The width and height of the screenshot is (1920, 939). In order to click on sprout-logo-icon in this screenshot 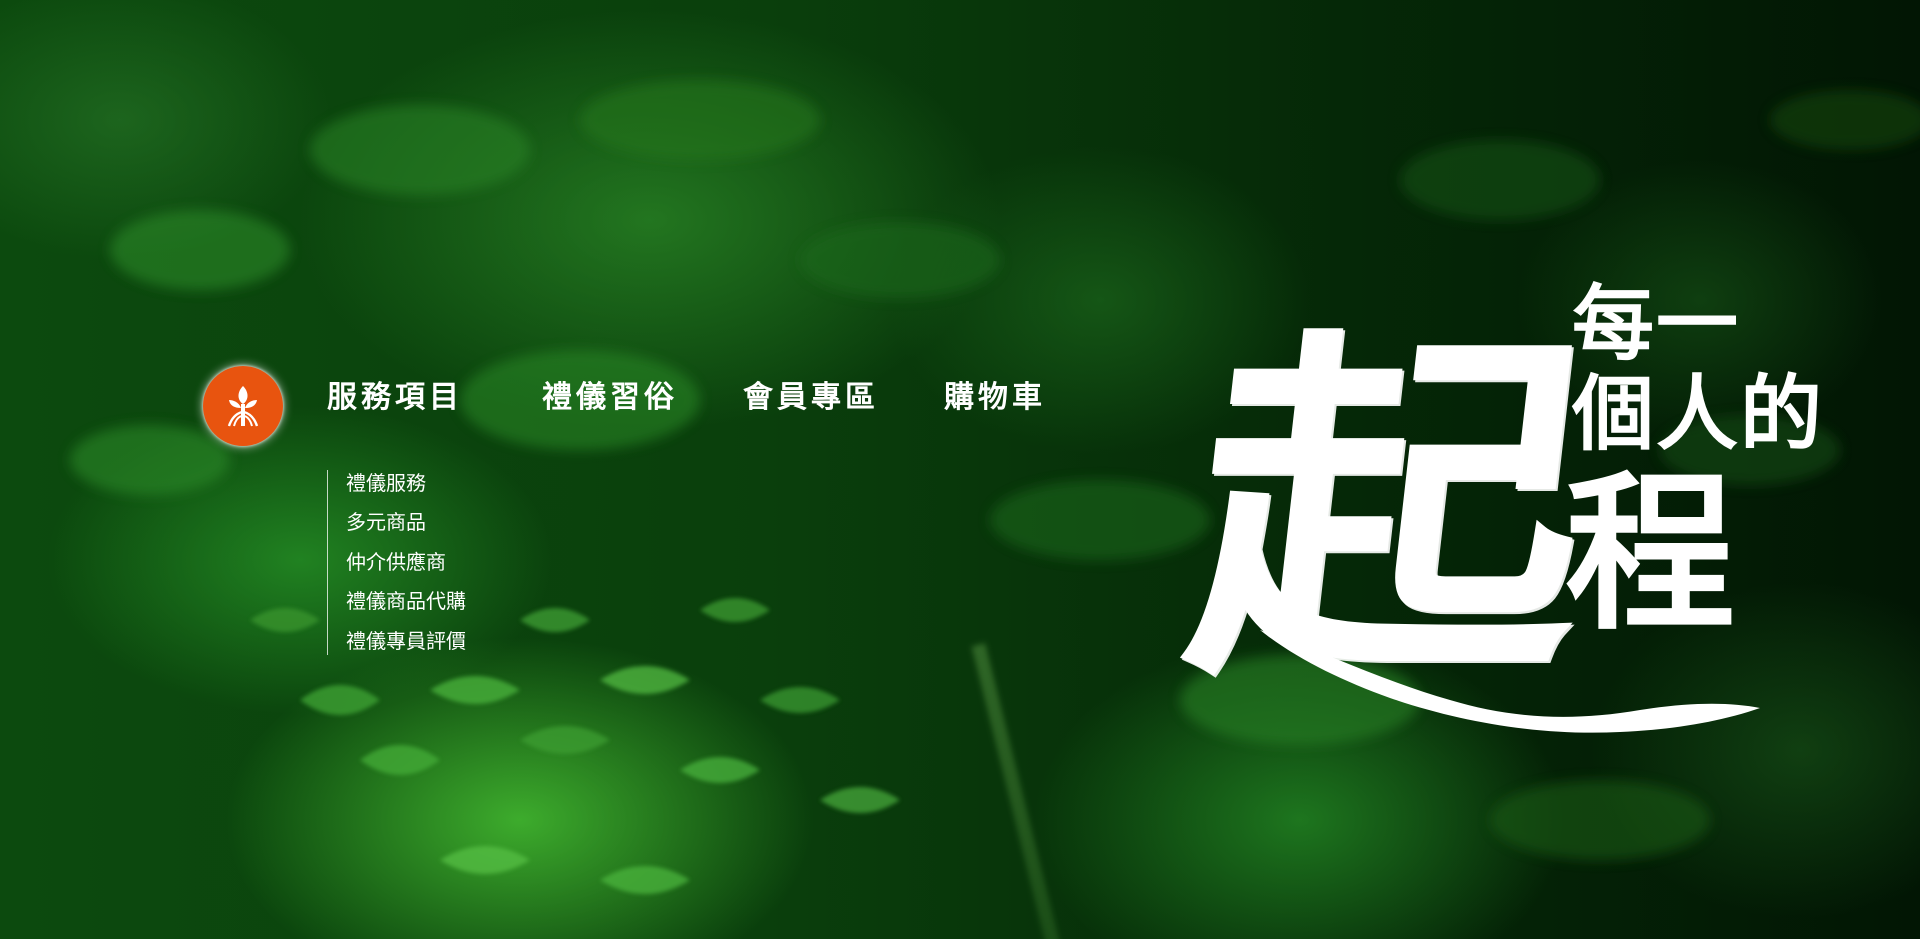, I will do `click(243, 406)`.